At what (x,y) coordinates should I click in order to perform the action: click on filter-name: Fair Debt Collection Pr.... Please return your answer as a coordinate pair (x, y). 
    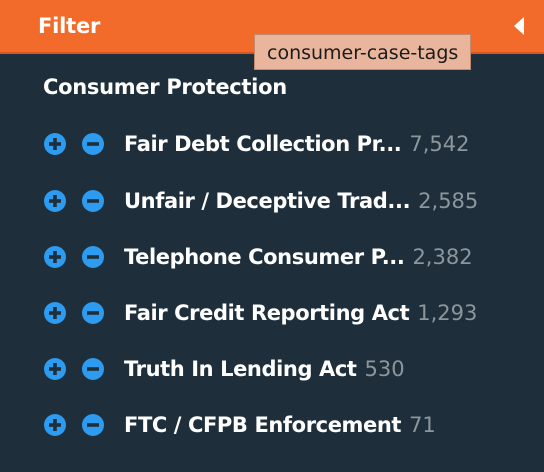
    Looking at the image, I should click on (263, 144).